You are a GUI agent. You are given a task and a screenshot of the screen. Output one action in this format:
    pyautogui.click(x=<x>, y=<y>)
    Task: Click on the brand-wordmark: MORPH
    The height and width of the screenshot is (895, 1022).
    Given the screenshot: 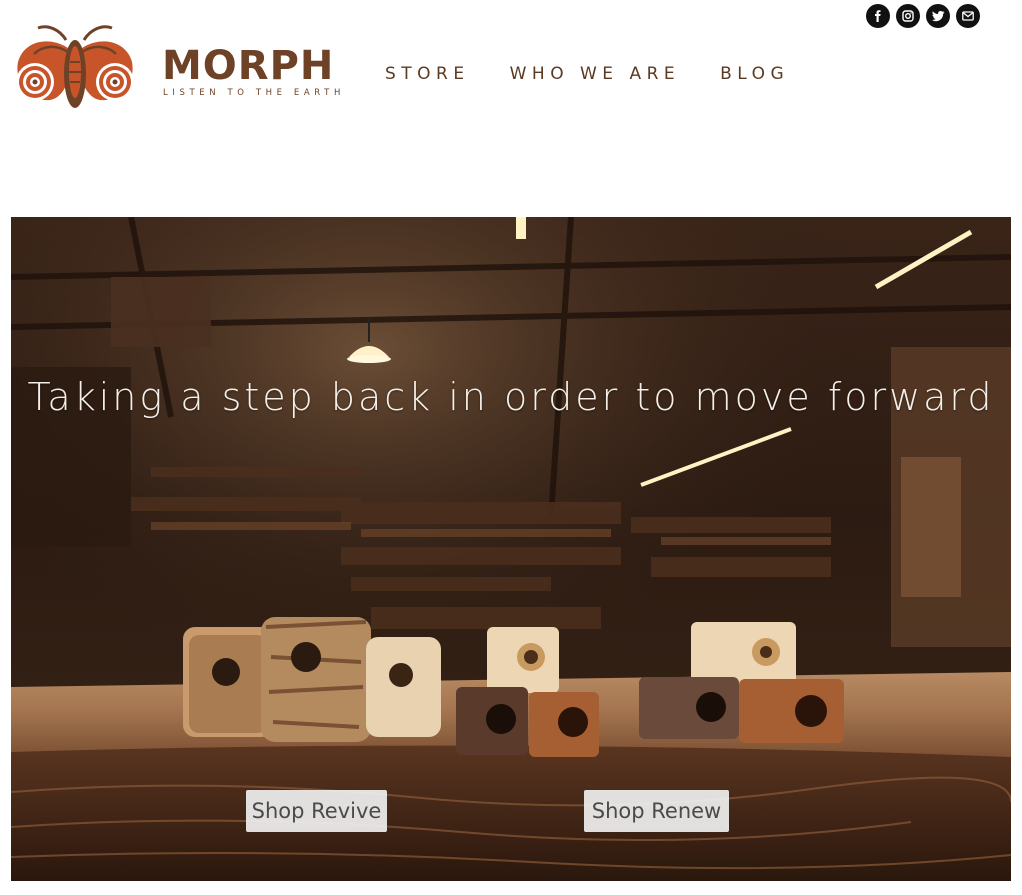 What is the action you would take?
    pyautogui.click(x=248, y=66)
    